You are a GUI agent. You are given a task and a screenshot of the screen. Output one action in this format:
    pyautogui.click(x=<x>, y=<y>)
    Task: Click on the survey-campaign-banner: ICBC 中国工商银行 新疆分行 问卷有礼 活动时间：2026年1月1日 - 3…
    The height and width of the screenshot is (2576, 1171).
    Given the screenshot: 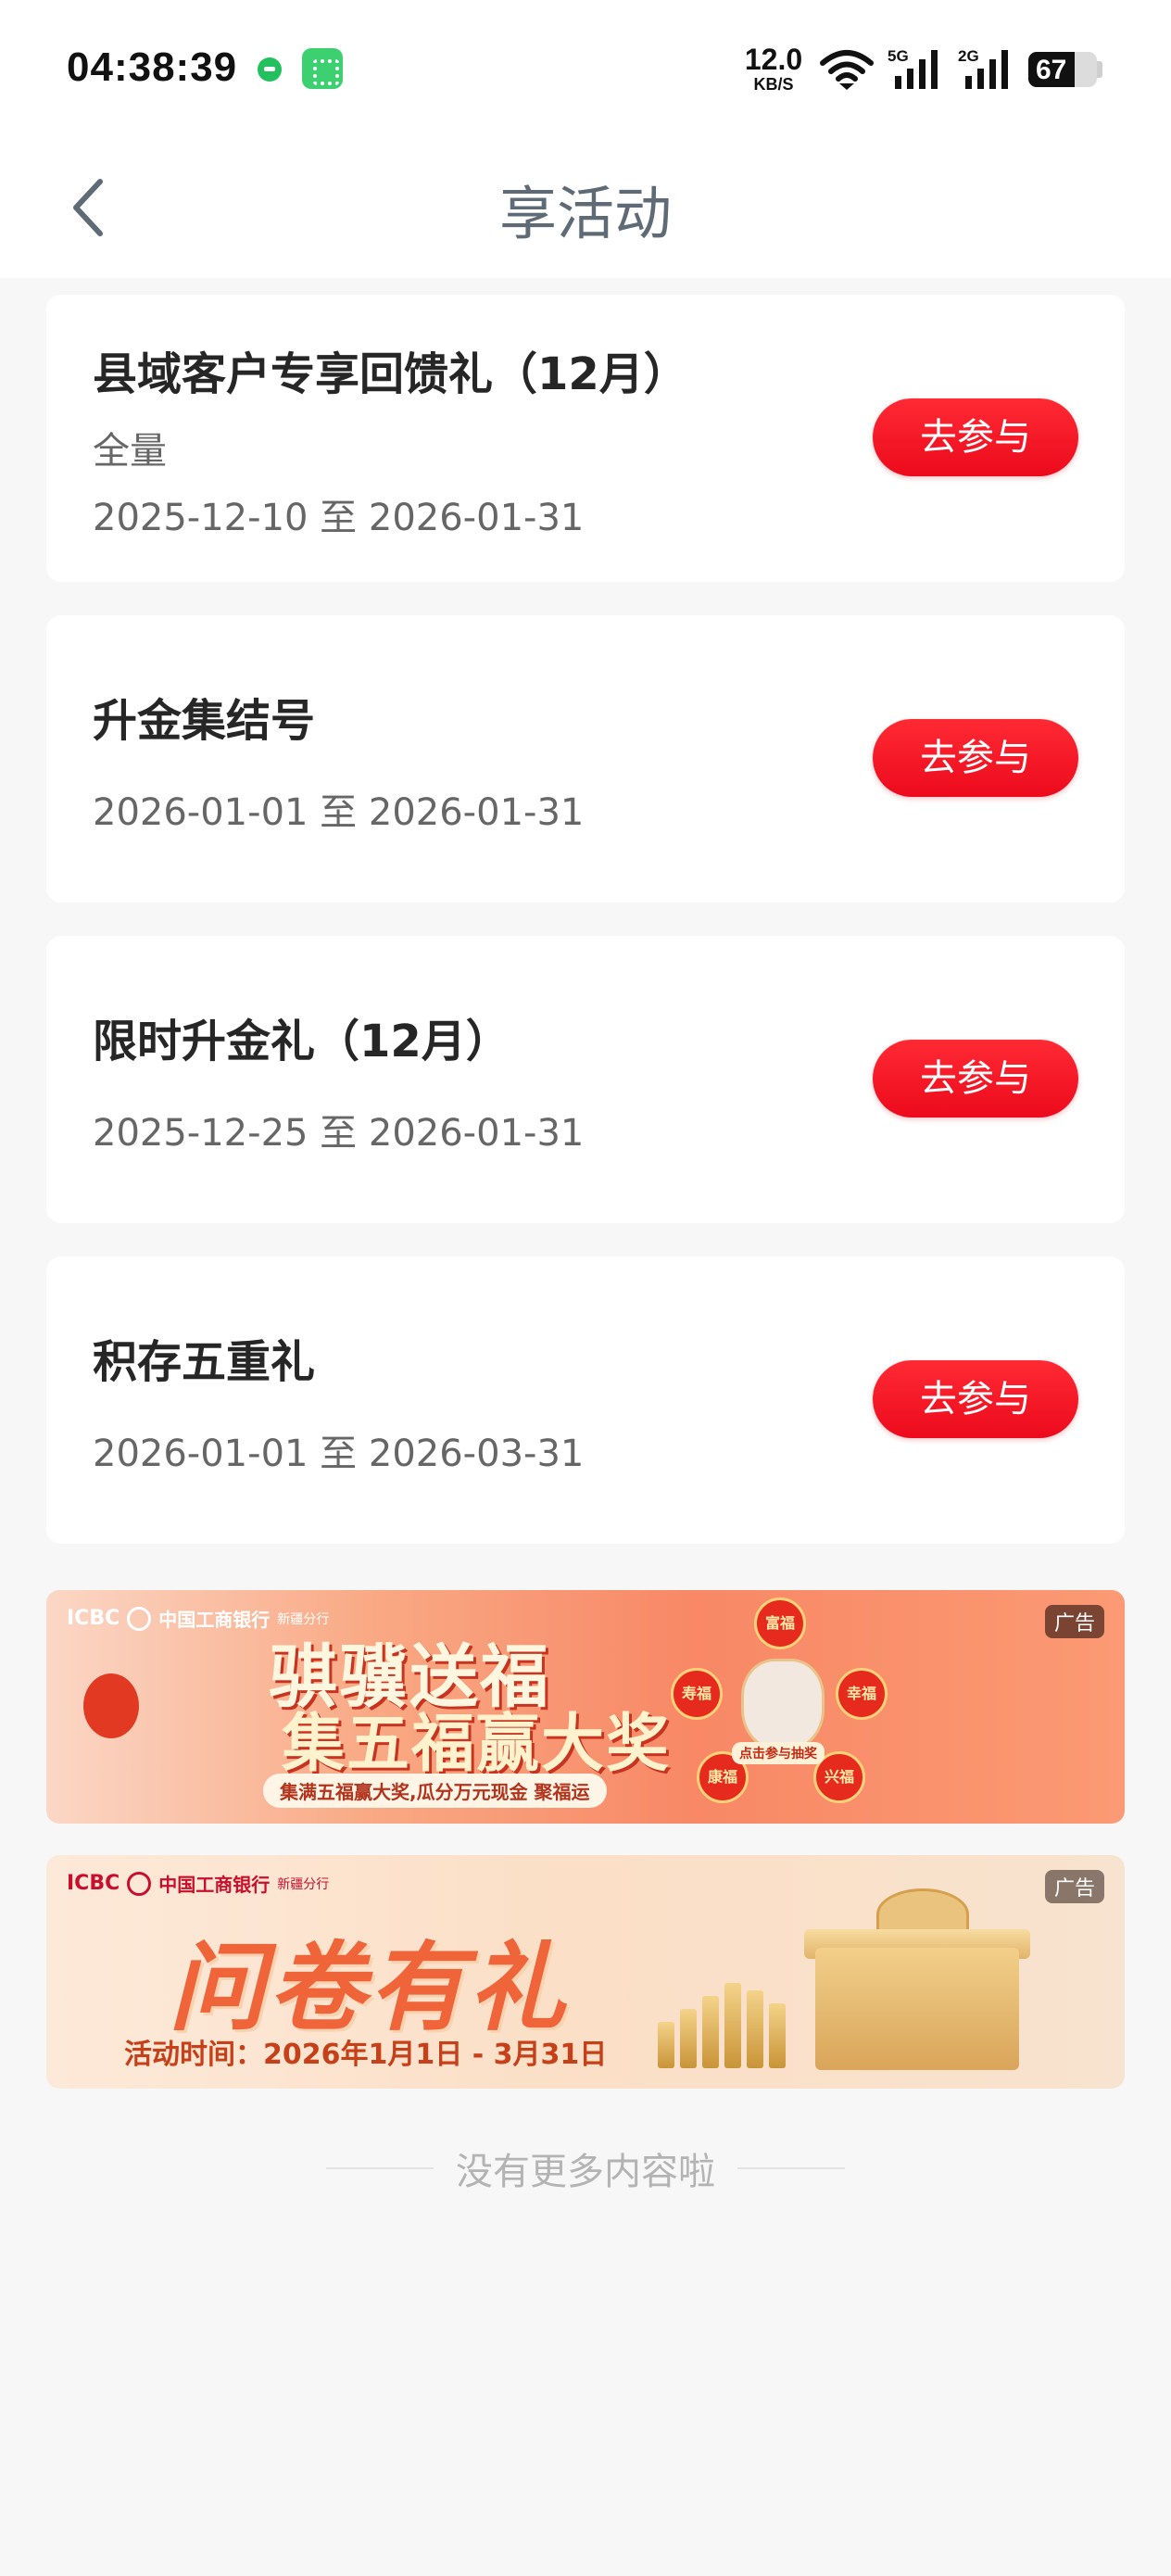 What is the action you would take?
    pyautogui.click(x=585, y=1972)
    